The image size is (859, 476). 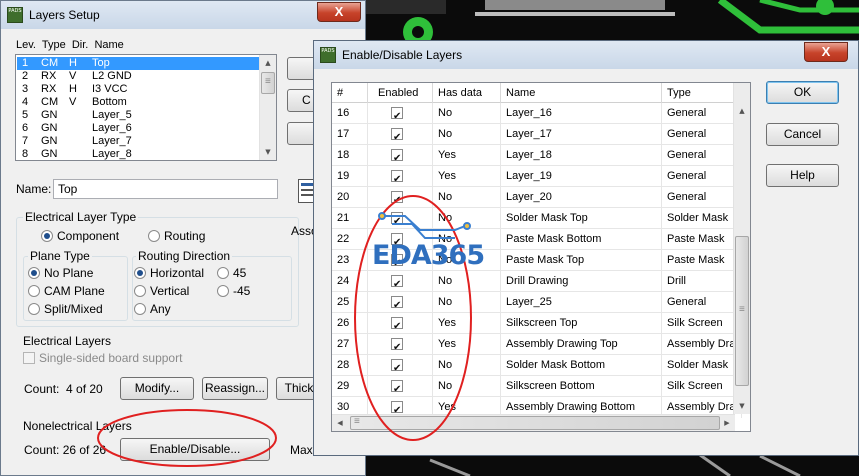 I want to click on layer-list-row: 2 RX V L2 GND, so click(x=139, y=76).